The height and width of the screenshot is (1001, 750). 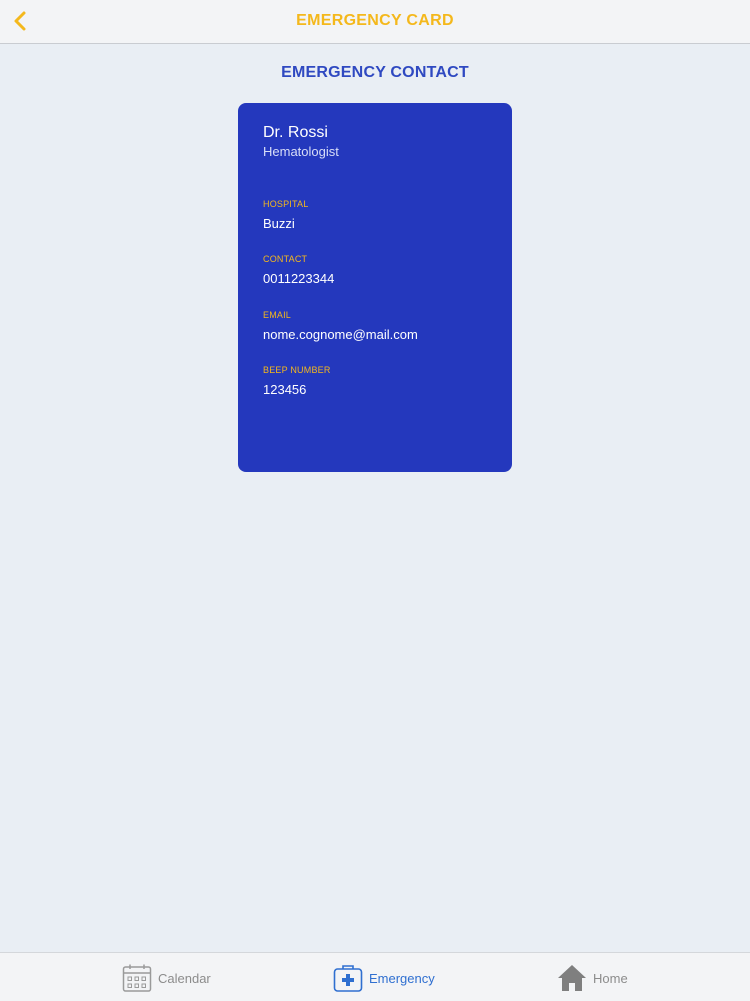 I want to click on beep-number-value: 123456, so click(x=285, y=389).